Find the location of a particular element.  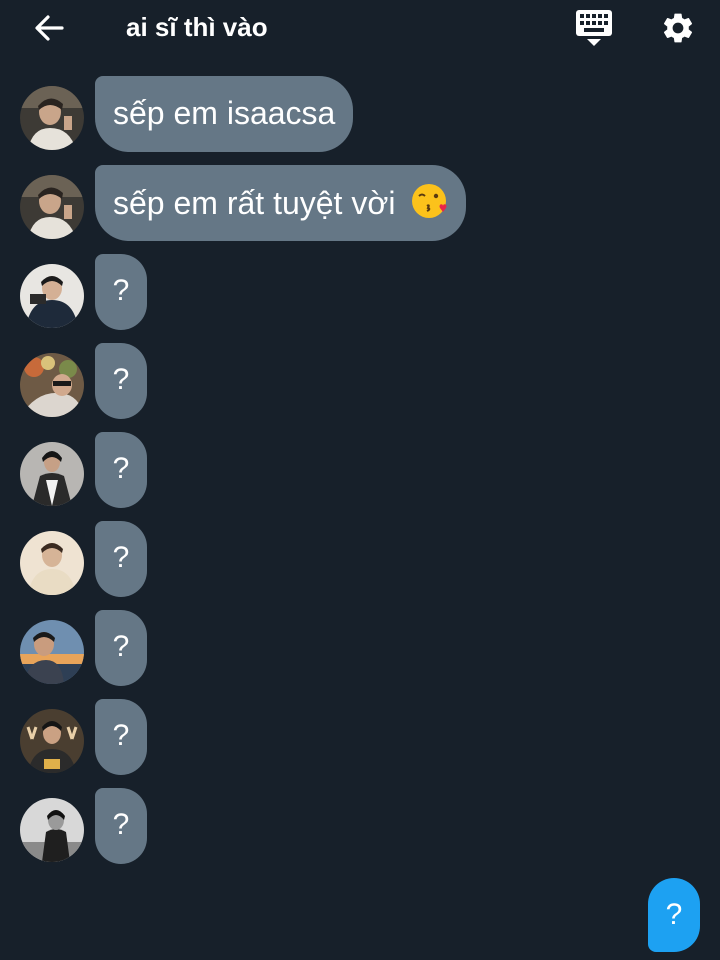

gear-icon is located at coordinates (678, 28).